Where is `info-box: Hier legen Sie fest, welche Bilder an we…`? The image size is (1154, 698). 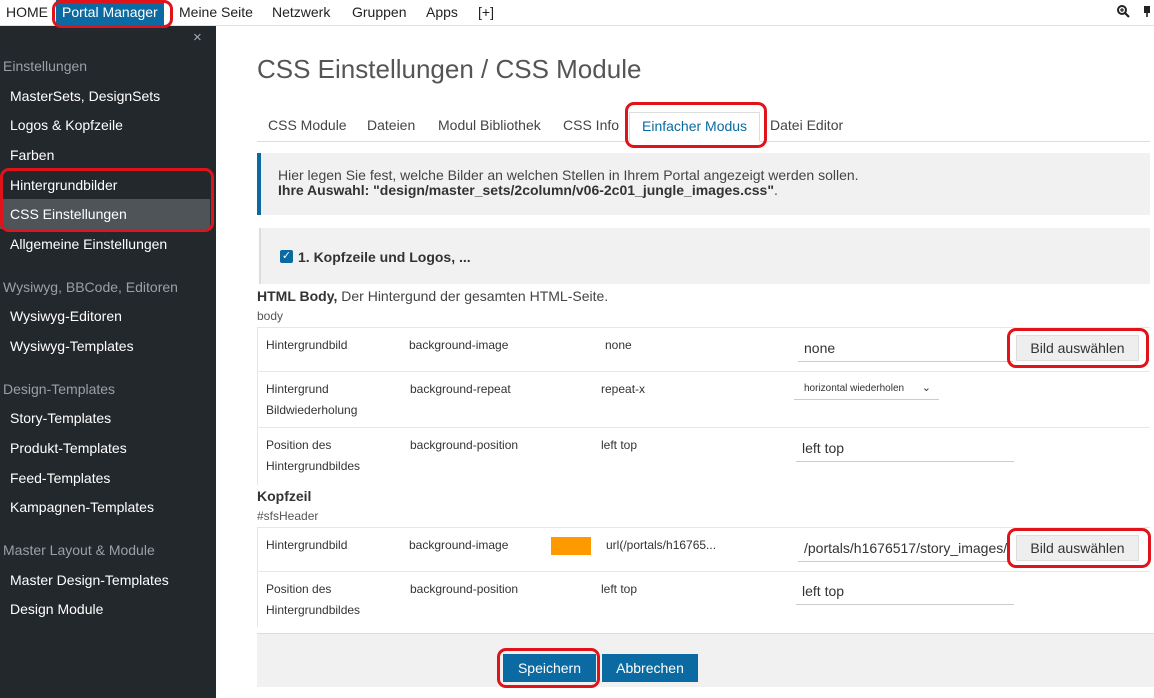
info-box: Hier legen Sie fest, welche Bilder an we… is located at coordinates (703, 184).